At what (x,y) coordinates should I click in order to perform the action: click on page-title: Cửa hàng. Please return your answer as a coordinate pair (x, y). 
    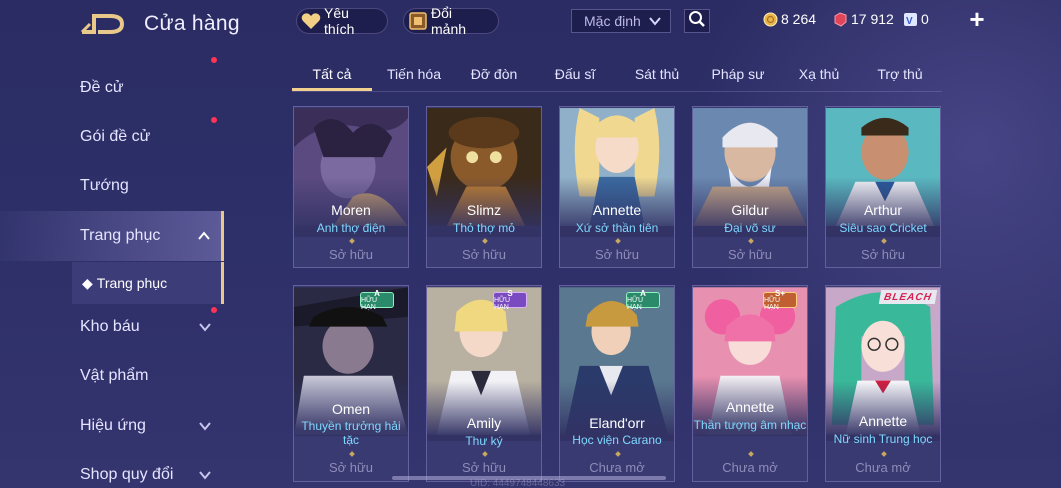
    Looking at the image, I should click on (192, 23).